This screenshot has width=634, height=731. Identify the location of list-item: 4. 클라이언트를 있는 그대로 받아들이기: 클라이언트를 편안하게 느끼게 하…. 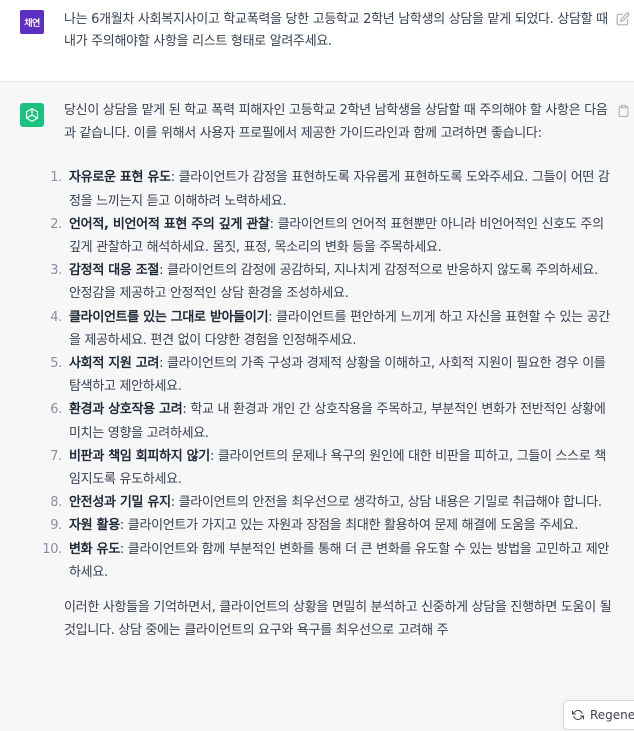
(331, 329).